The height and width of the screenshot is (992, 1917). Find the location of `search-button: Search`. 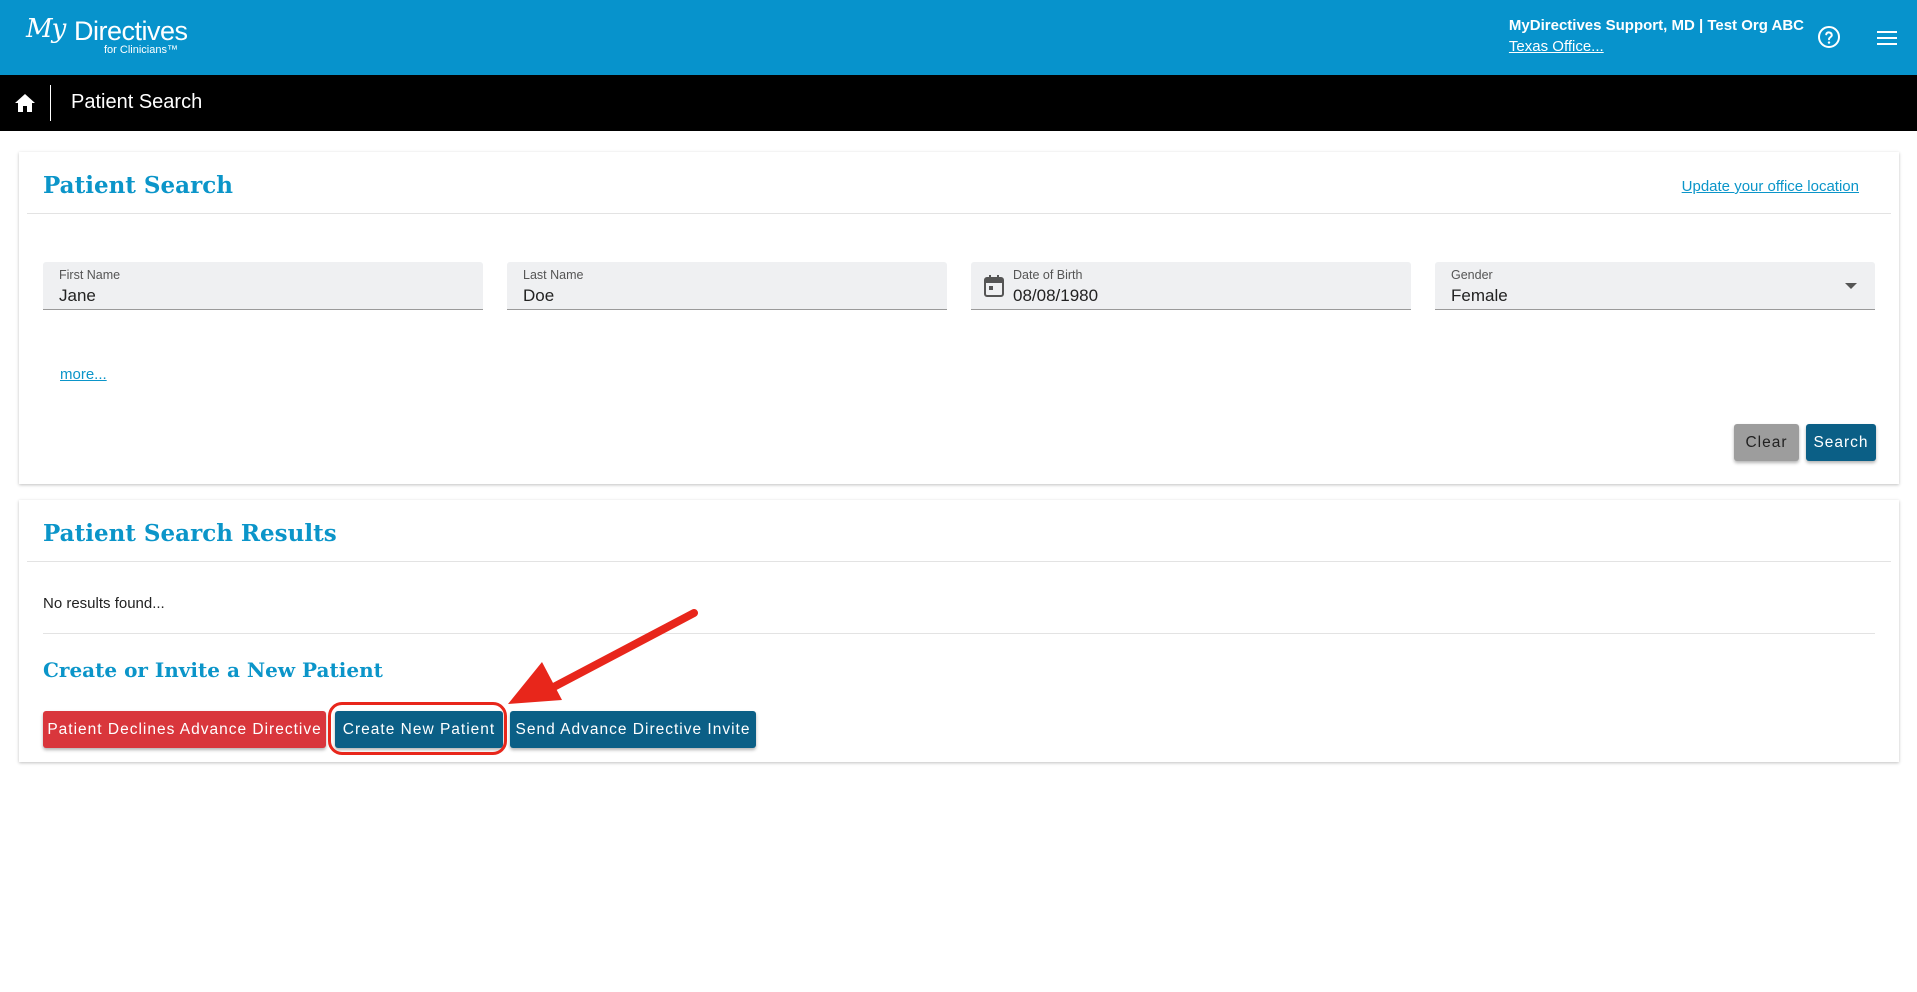

search-button: Search is located at coordinates (1841, 442).